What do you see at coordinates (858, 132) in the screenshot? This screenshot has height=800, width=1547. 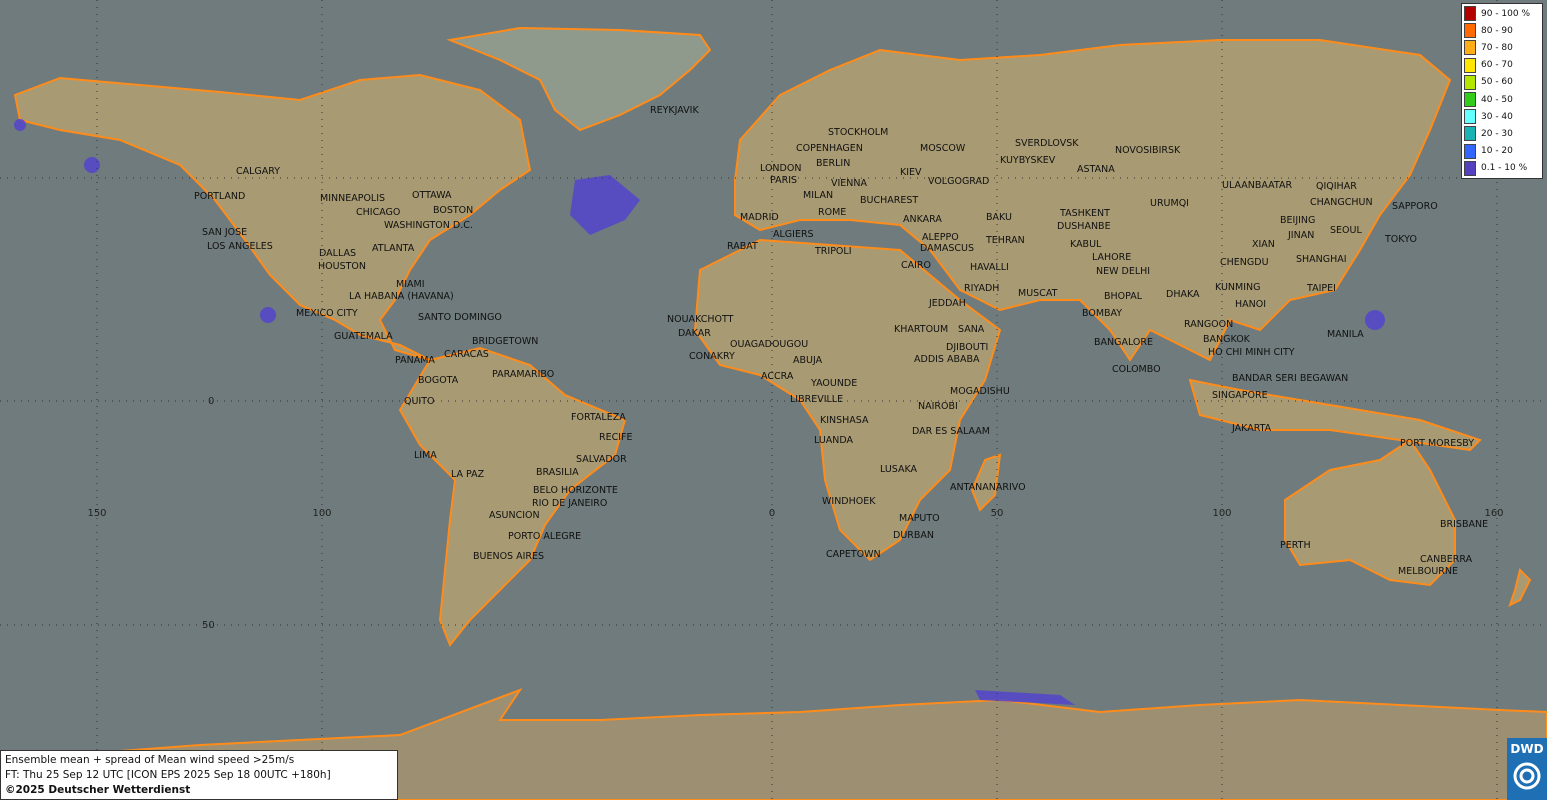 I see `city-label: STOCKHOLM` at bounding box center [858, 132].